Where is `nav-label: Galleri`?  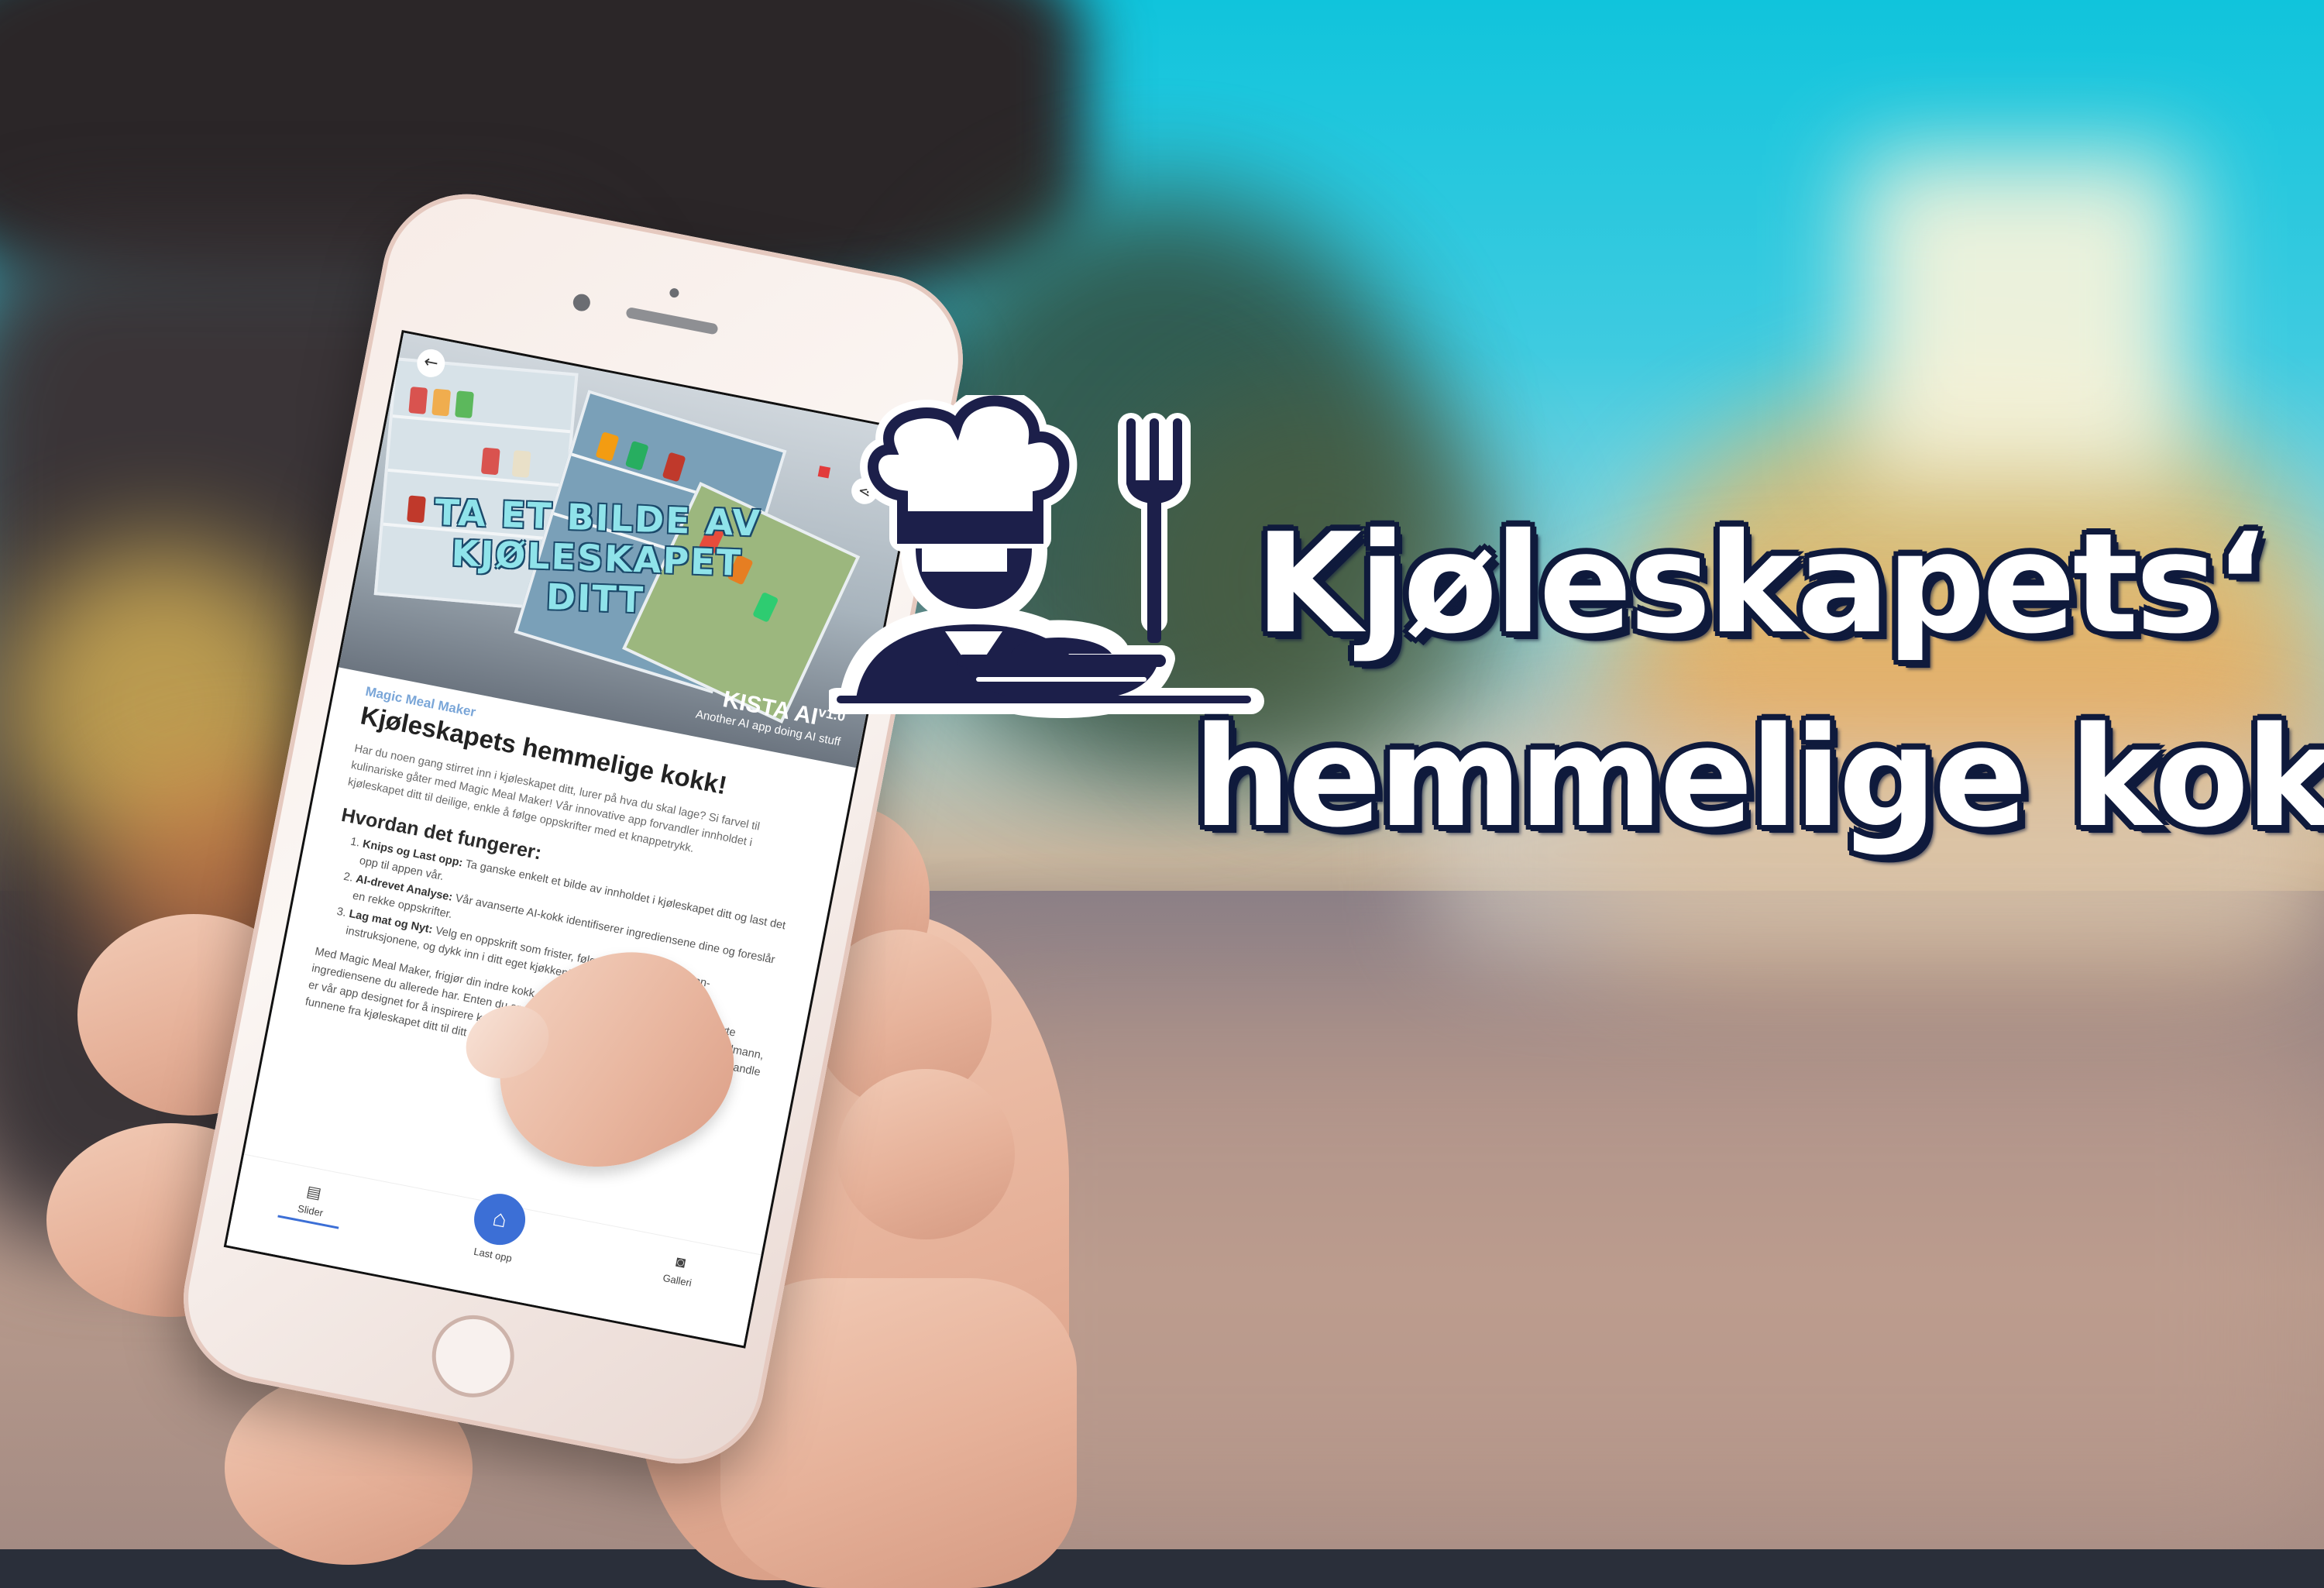
nav-label: Galleri is located at coordinates (677, 1280).